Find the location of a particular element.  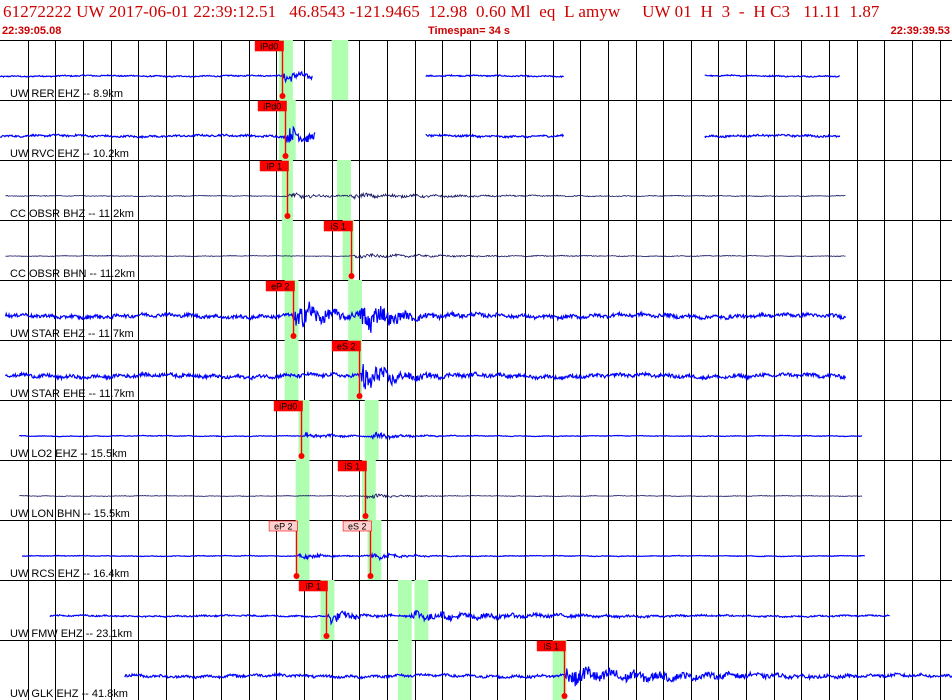

station-label: CC OBSR BHZ -- 11.2km is located at coordinates (72, 214).